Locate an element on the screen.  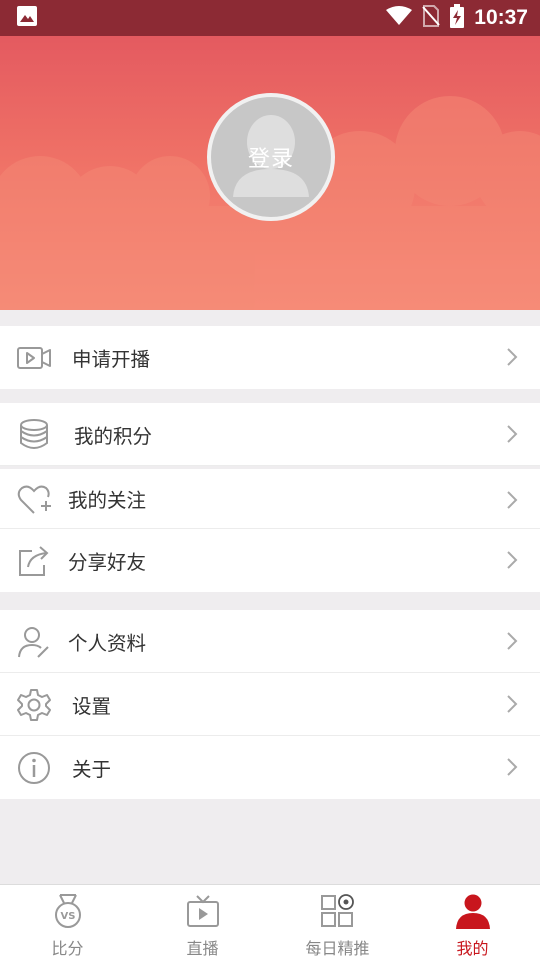
gear-icon is located at coordinates (34, 705).